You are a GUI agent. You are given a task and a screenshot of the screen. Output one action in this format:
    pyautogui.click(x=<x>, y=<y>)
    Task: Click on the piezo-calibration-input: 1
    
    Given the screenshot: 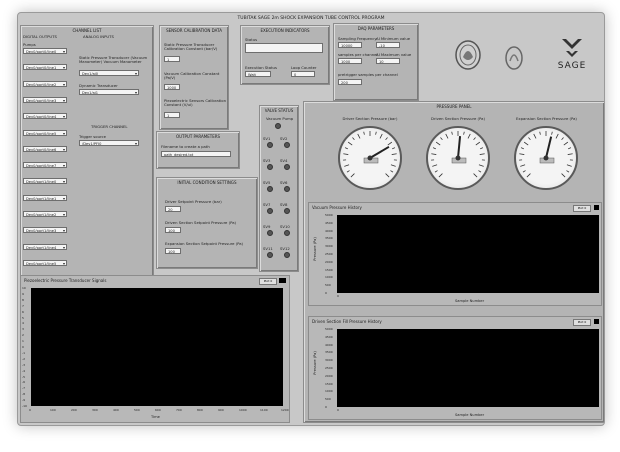 What is the action you would take?
    pyautogui.click(x=172, y=115)
    